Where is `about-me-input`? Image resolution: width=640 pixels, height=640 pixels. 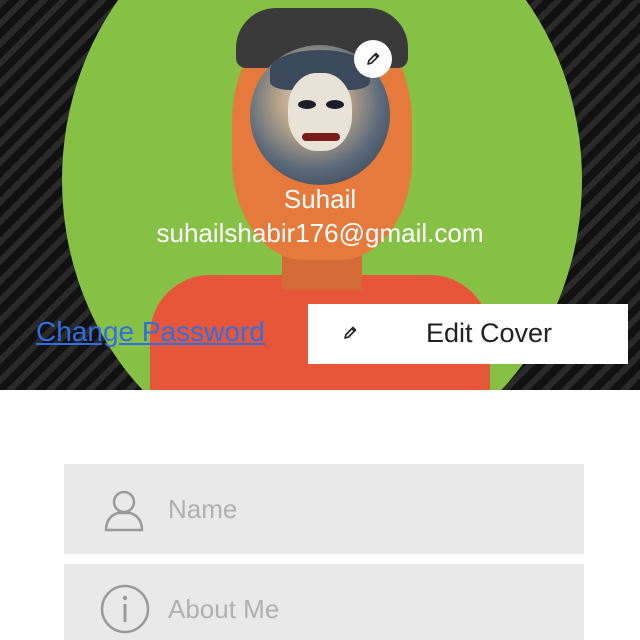 about-me-input is located at coordinates (368, 602).